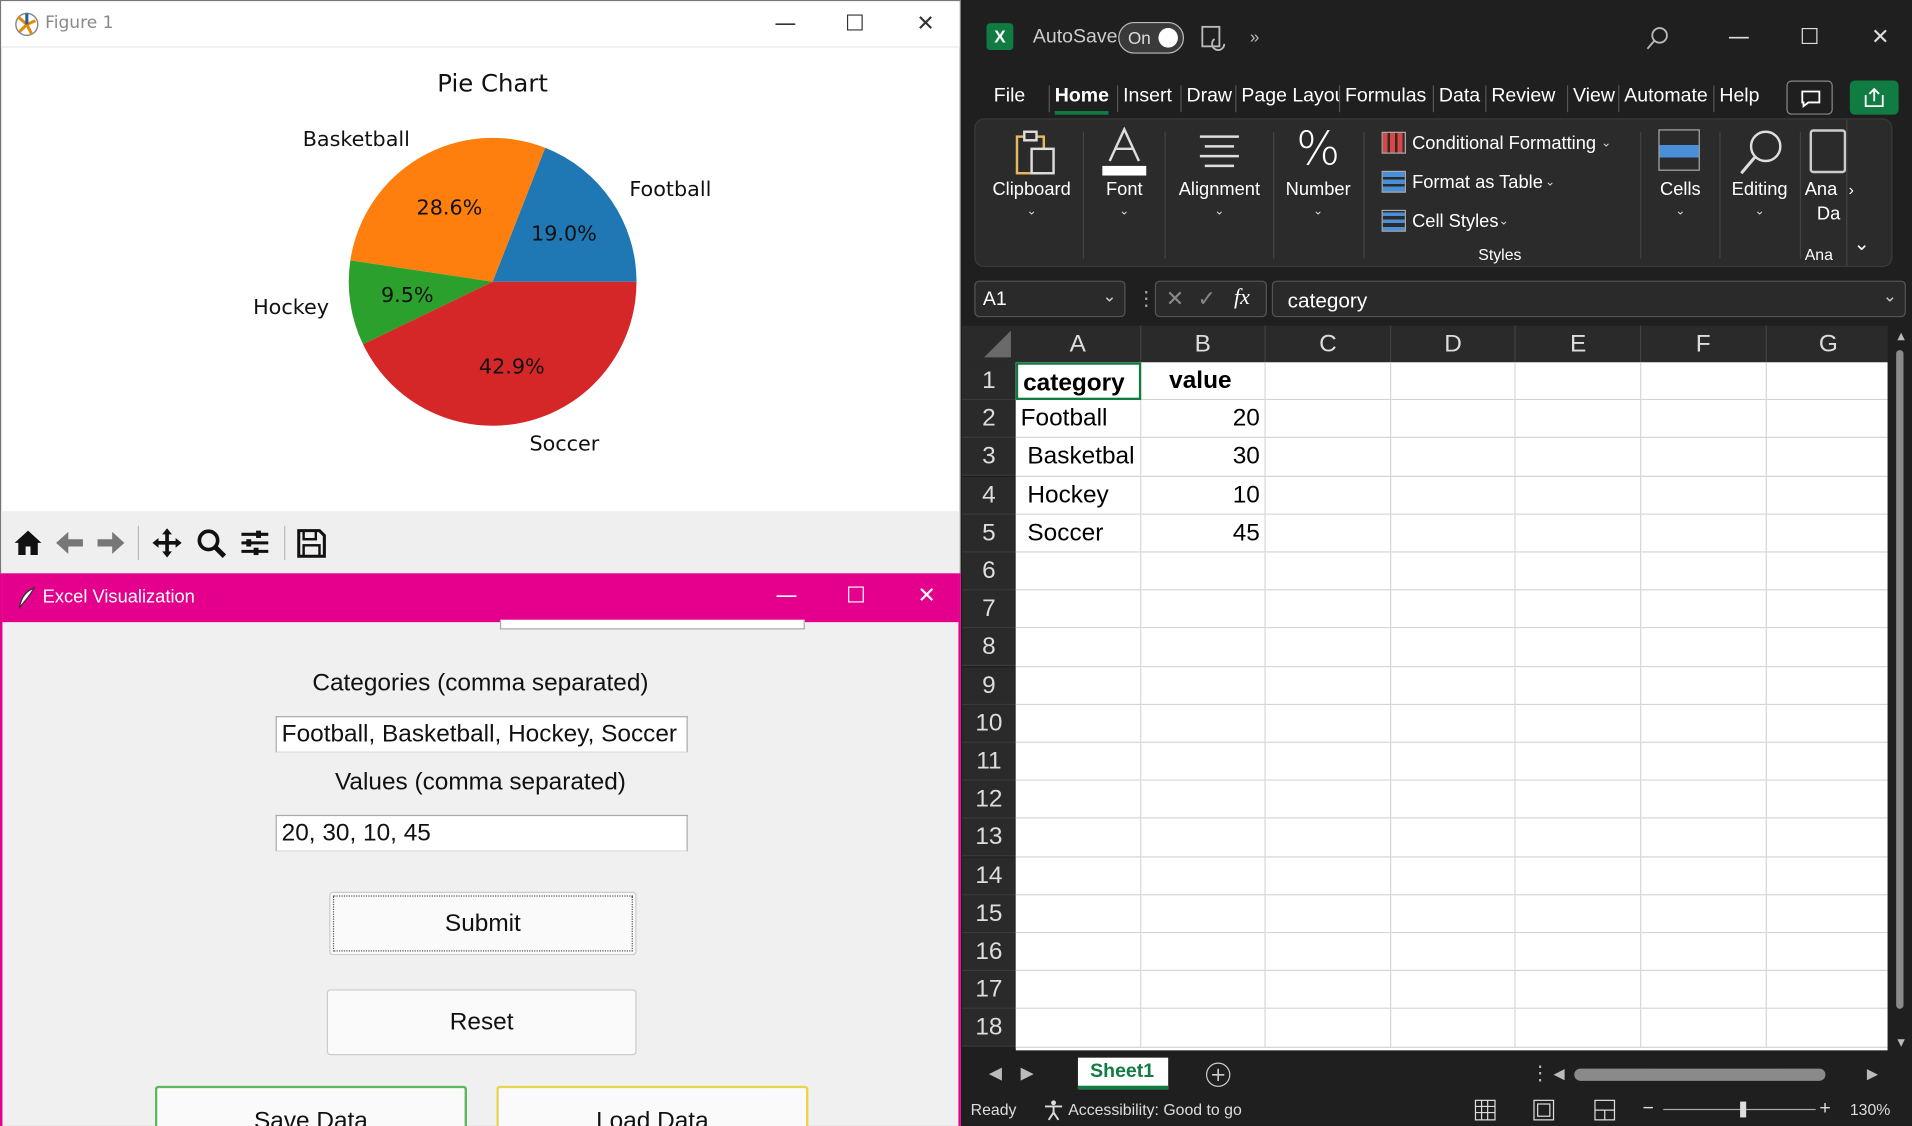  Describe the element at coordinates (1454, 952) in the screenshot. I see `cell-d16` at that location.